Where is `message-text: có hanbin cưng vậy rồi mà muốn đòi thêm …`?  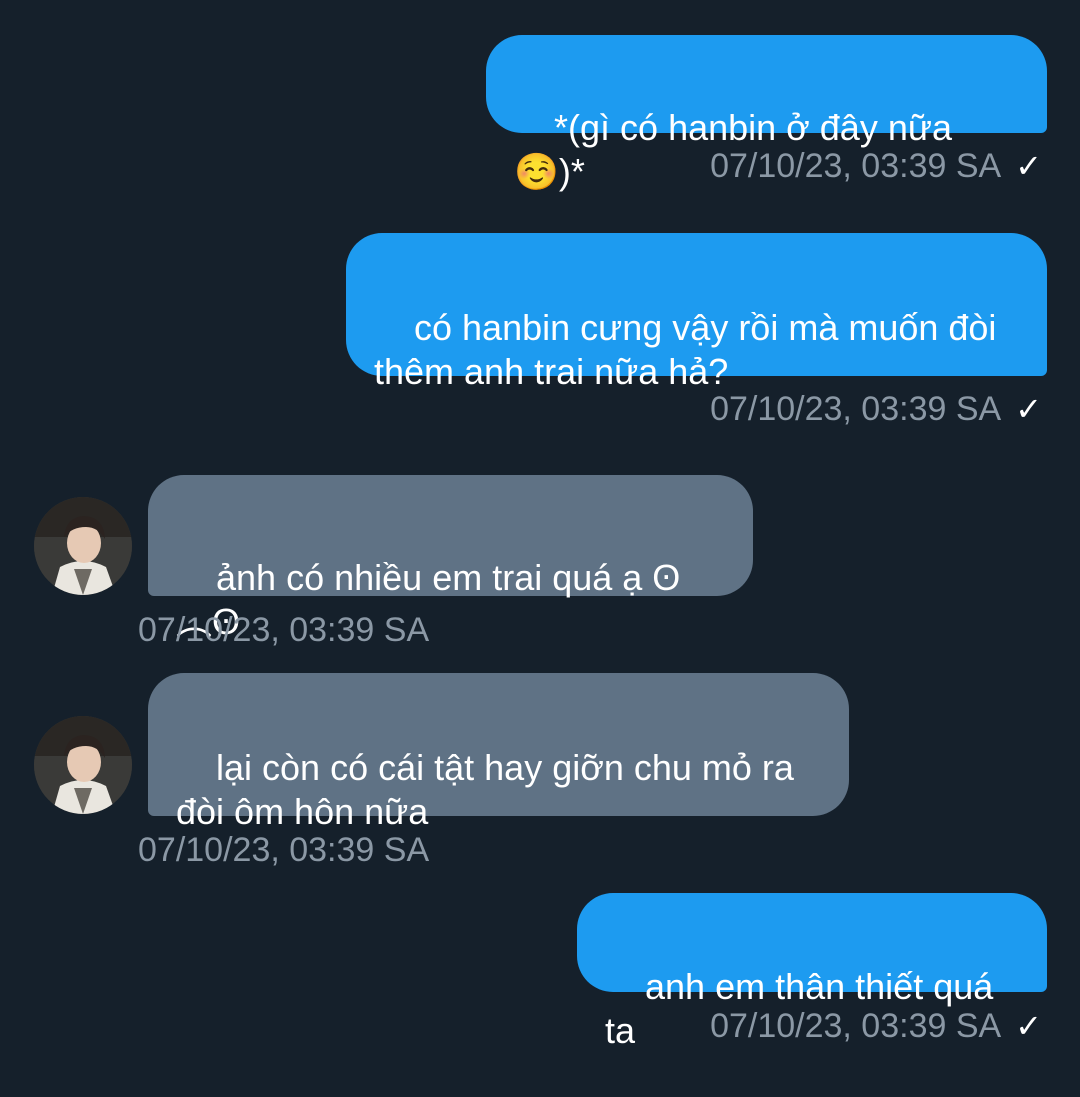 message-text: có hanbin cưng vậy rồi mà muốn đòi thêm … is located at coordinates (685, 349).